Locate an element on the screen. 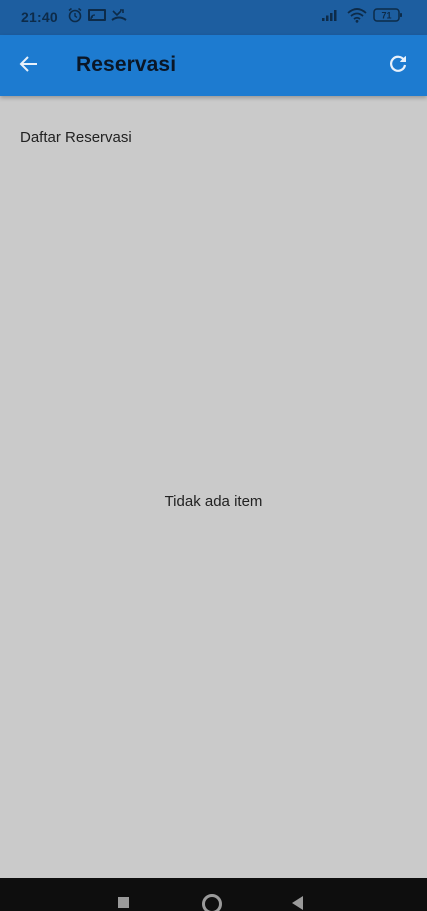 The height and width of the screenshot is (911, 427). arrow-back-icon is located at coordinates (29, 66).